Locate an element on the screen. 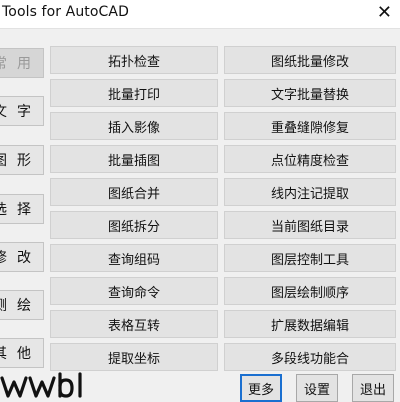  window-title: Tools for AutoCAD is located at coordinates (65, 12).